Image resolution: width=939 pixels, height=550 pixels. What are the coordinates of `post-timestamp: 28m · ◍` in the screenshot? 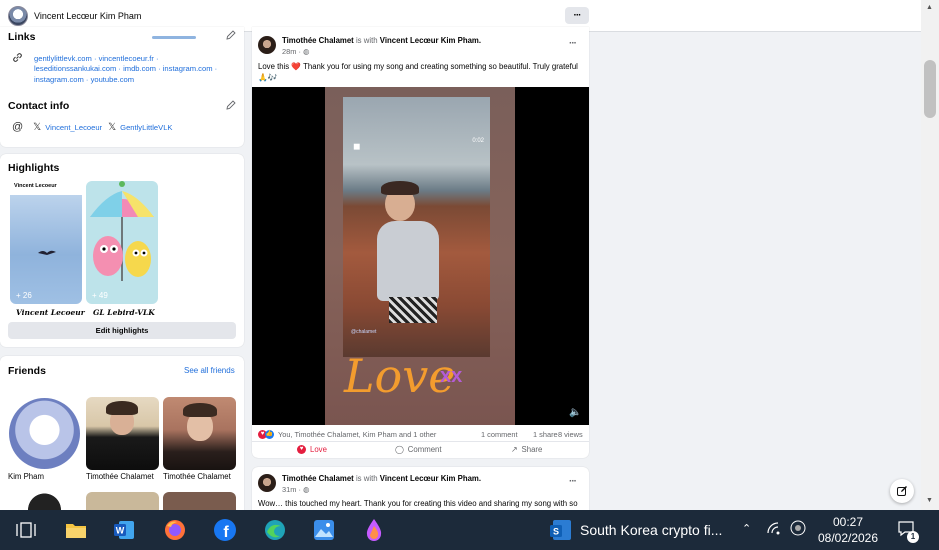 It's located at (295, 51).